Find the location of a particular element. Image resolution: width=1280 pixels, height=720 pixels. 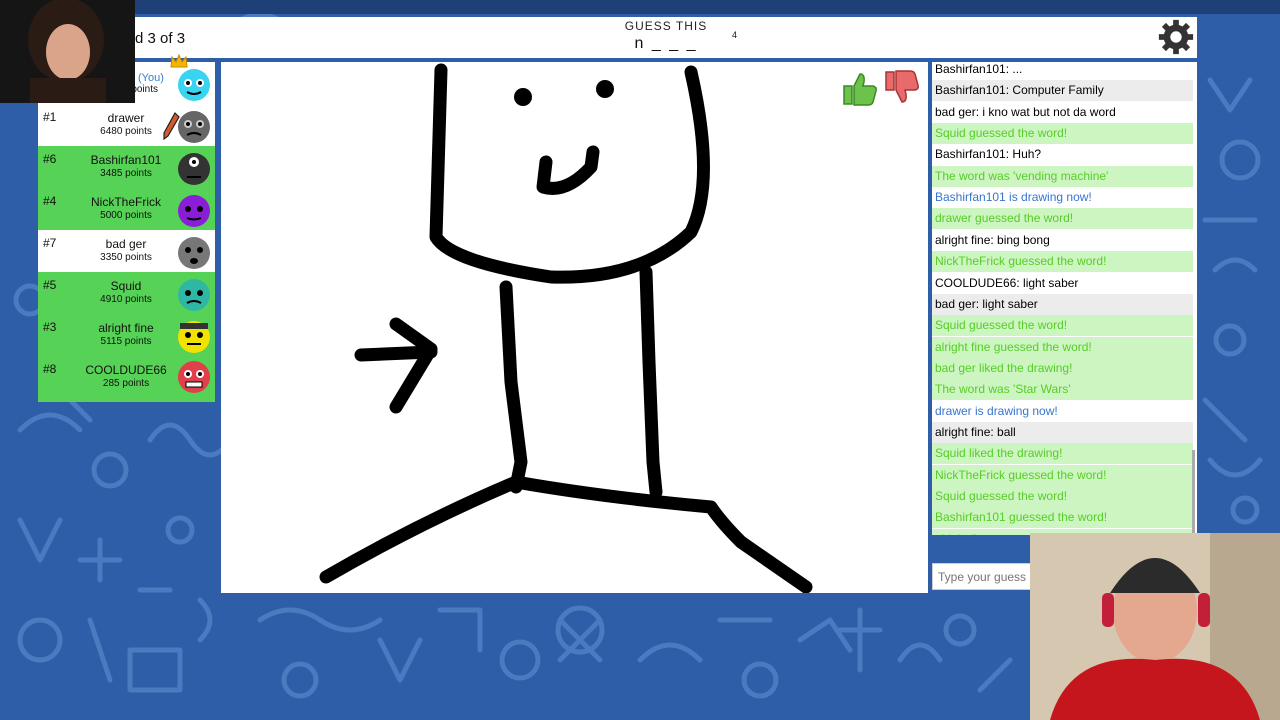

chat-message: drawer guessed the word! is located at coordinates (1062, 219).